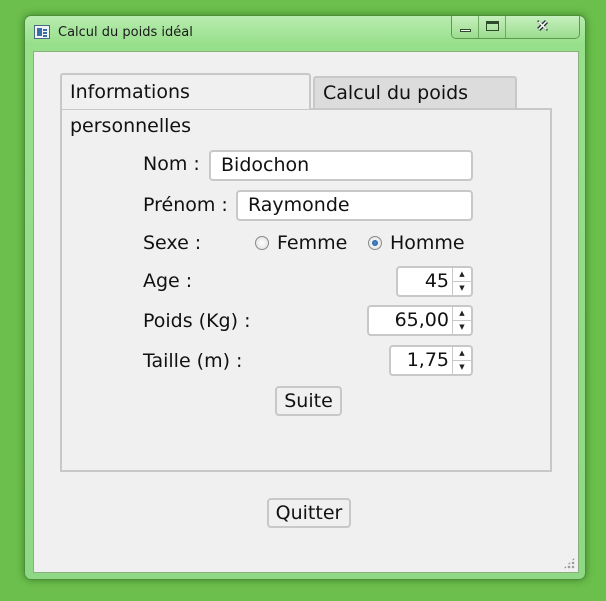 The image size is (606, 601). I want to click on tab-informations-personnelles: Informations personnelles, so click(185, 105).